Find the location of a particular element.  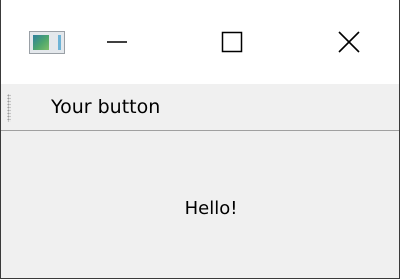

your-button: Your button is located at coordinates (105, 107).